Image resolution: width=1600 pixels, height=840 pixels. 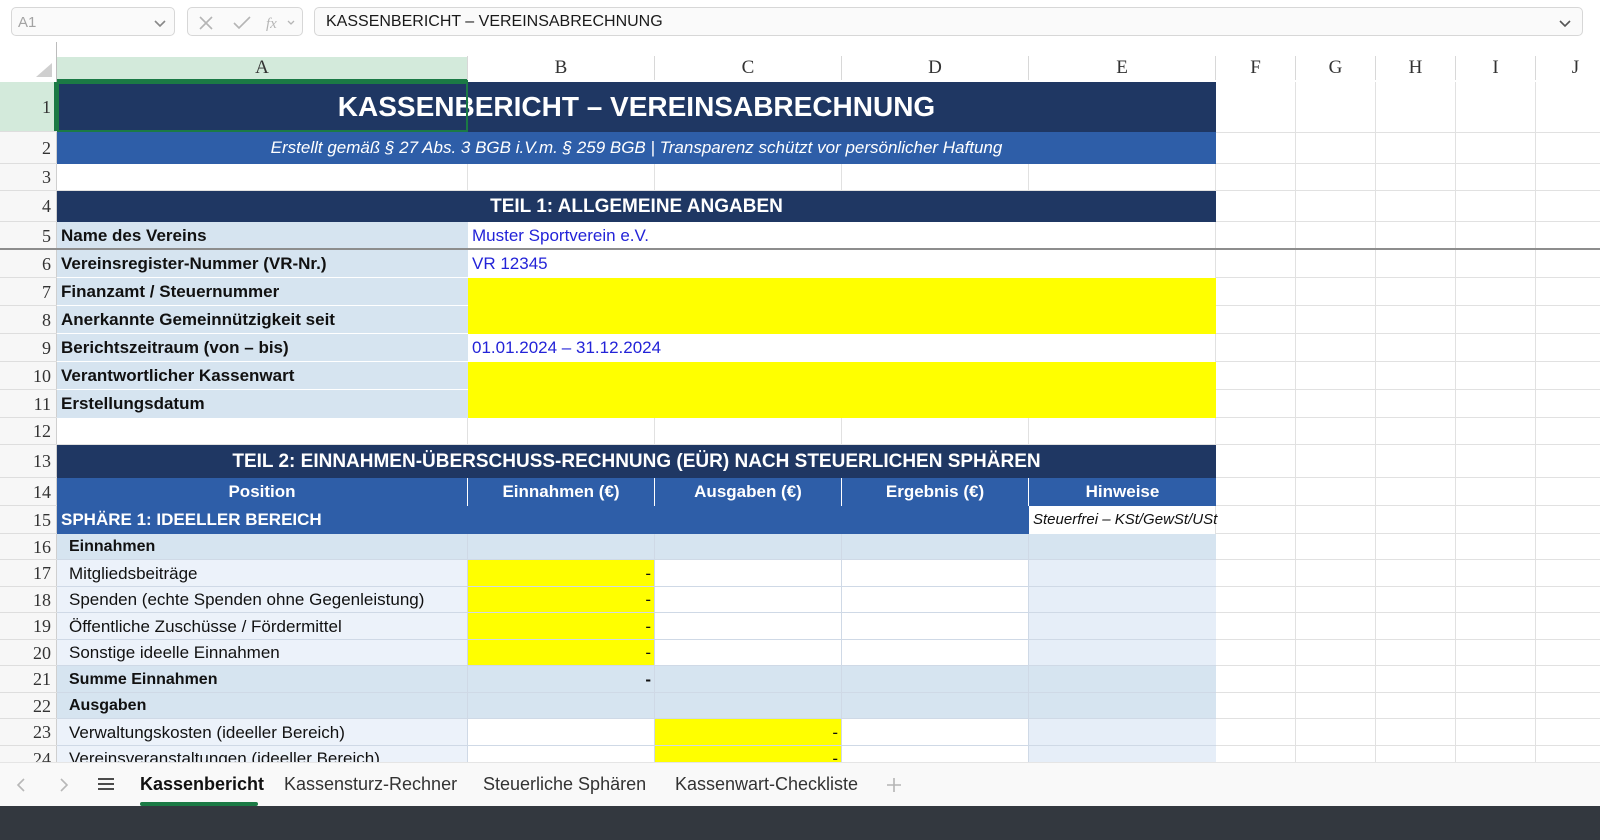 What do you see at coordinates (1496, 68) in the screenshot?
I see `column-header-i: I` at bounding box center [1496, 68].